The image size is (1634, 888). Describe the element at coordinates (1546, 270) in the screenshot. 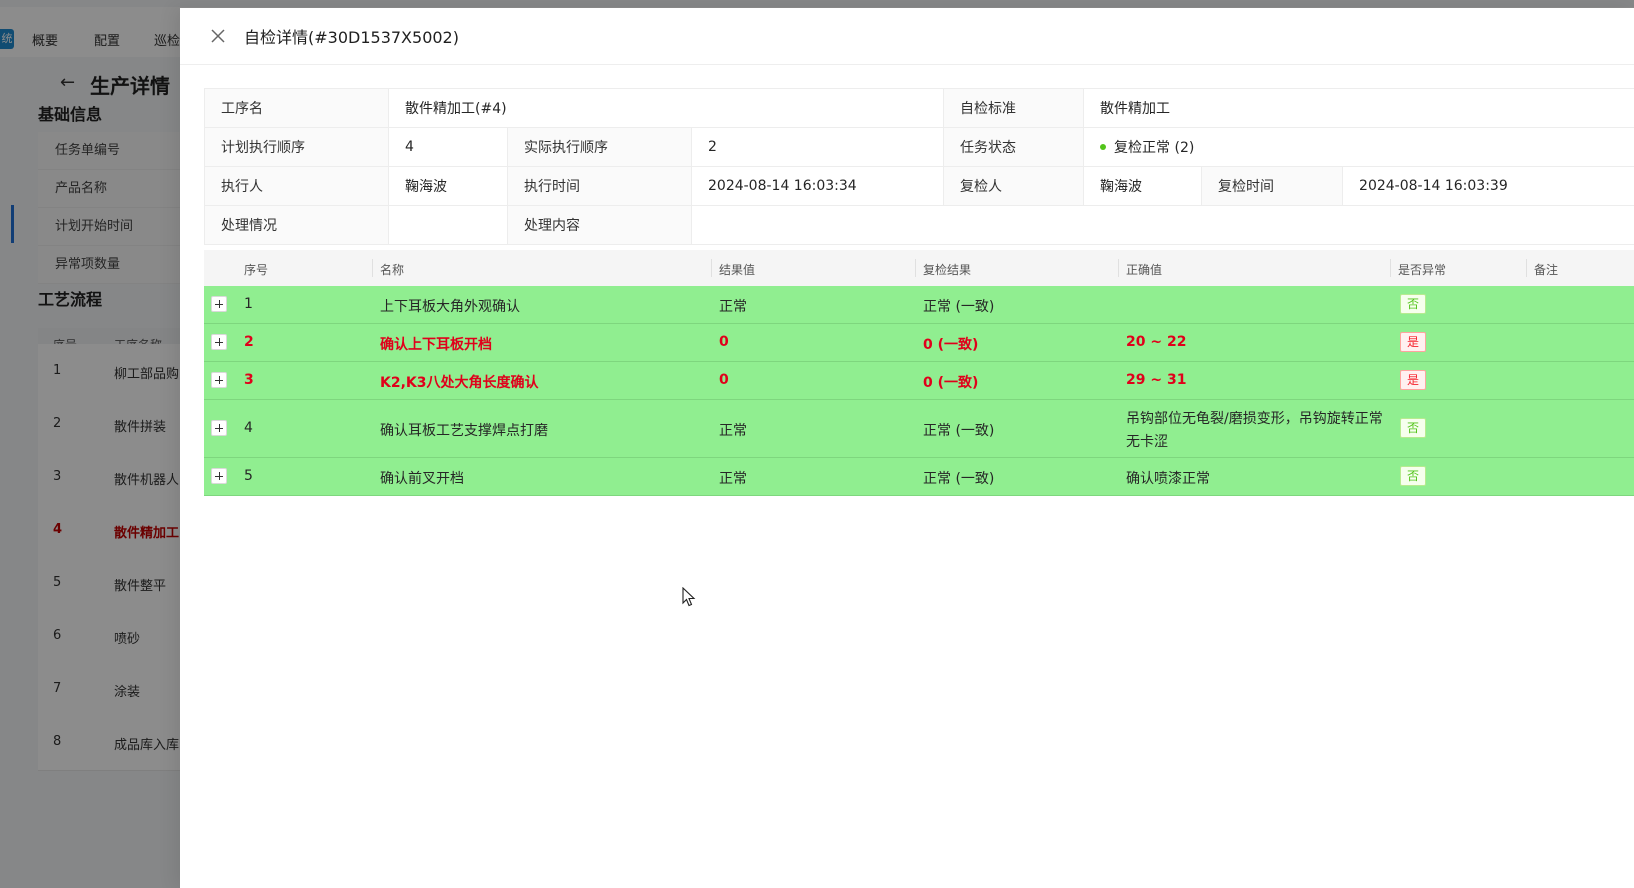

I see `header-remark: 备注` at that location.